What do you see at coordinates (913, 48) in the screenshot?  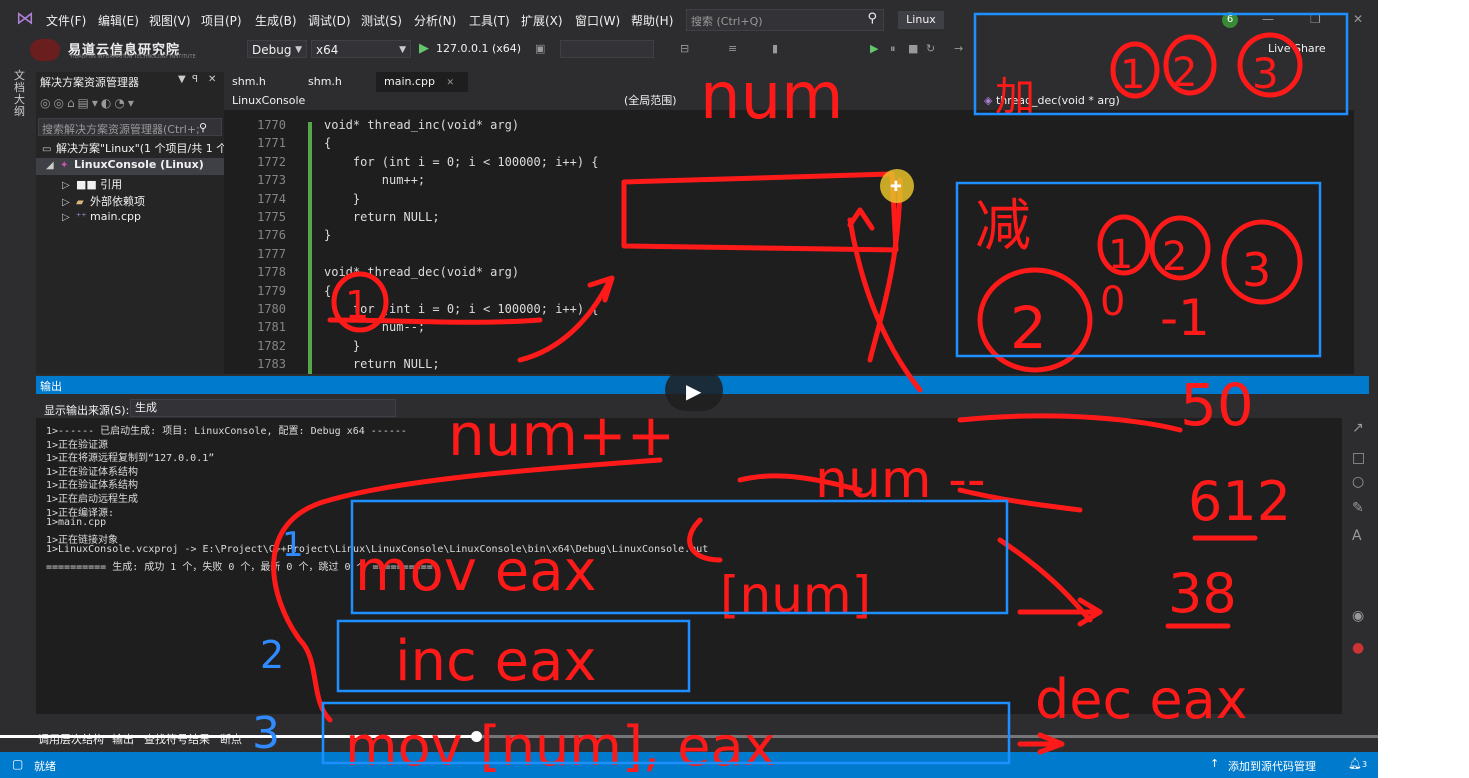 I see `stop-icon: ■` at bounding box center [913, 48].